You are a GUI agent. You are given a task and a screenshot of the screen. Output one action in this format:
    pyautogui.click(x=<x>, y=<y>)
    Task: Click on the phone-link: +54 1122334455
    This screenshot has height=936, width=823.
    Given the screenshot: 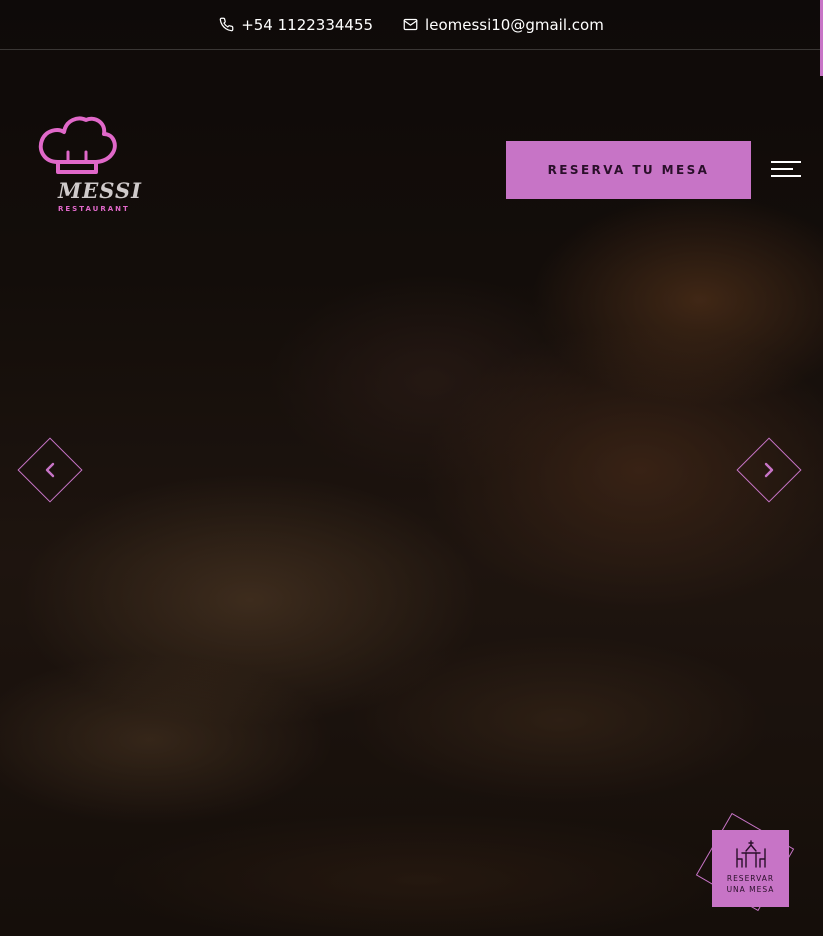 What is the action you would take?
    pyautogui.click(x=296, y=25)
    